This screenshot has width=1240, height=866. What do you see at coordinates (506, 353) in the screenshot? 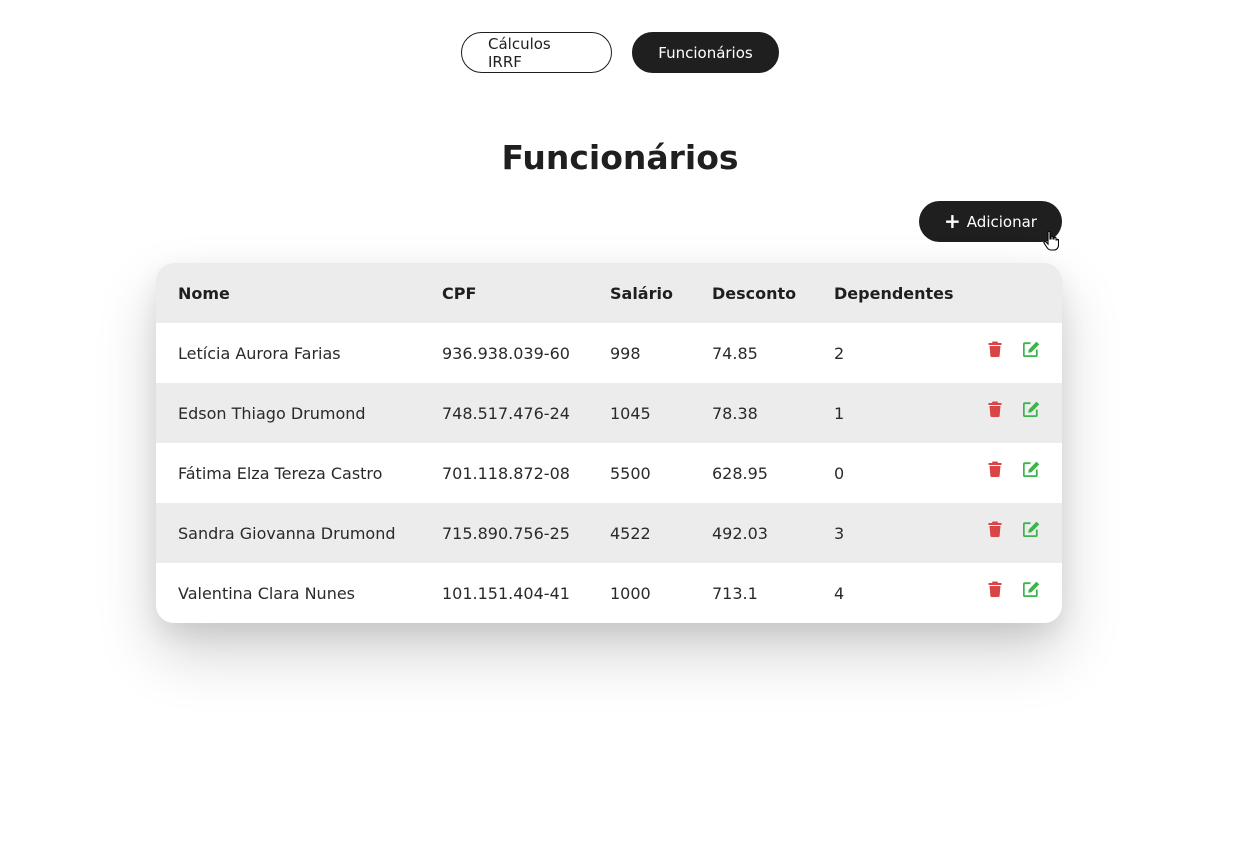
I see `cell-cpf: 936.938.039-60` at bounding box center [506, 353].